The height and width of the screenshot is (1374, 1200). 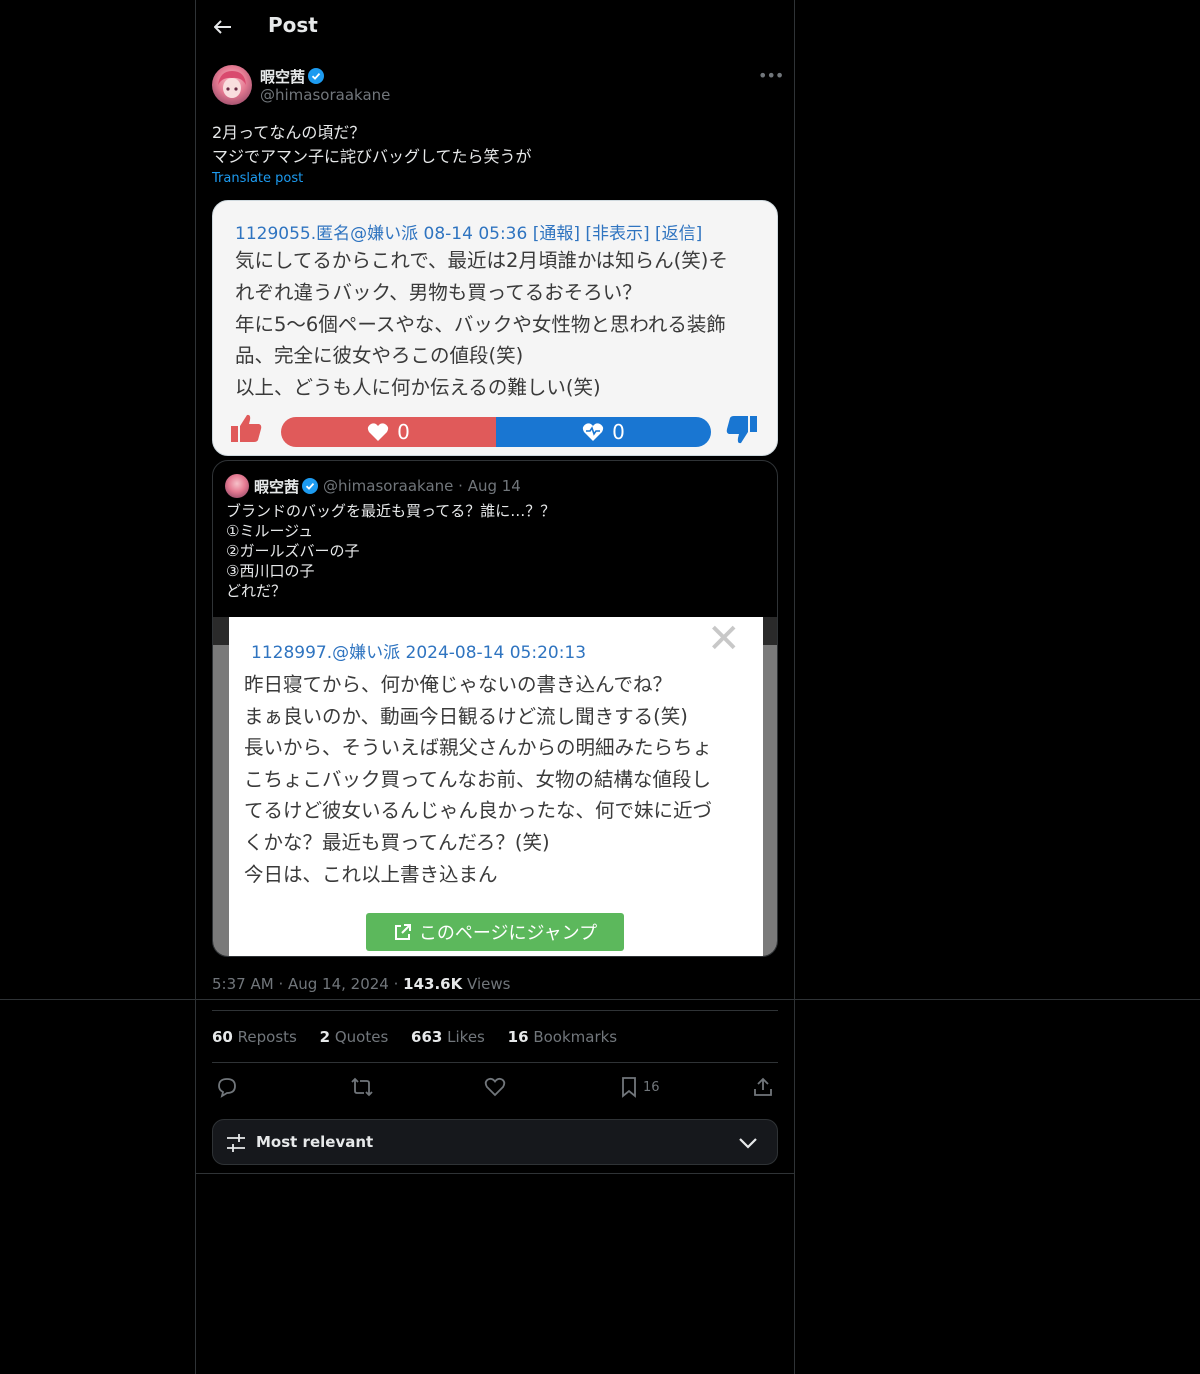 I want to click on vote-bar: 0 0, so click(x=496, y=432).